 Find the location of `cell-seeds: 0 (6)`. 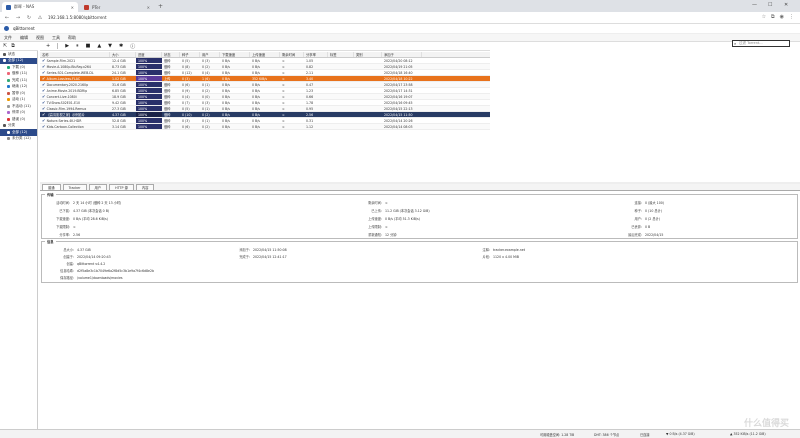

cell-seeds: 0 (6) is located at coordinates (186, 127).